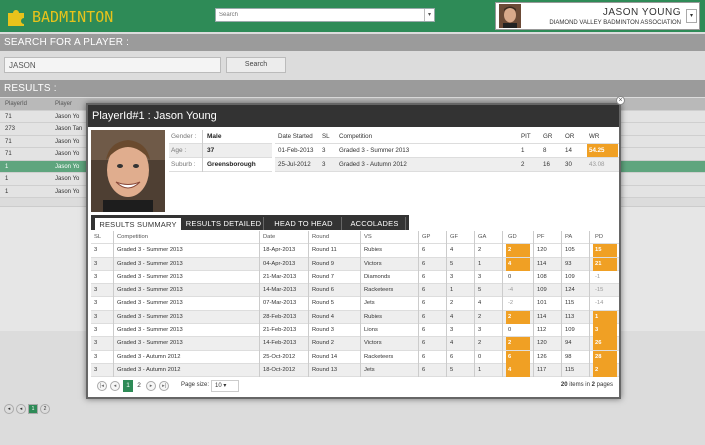 This screenshot has height=445, width=705. What do you see at coordinates (218, 386) in the screenshot?
I see `page-size-value: 10` at bounding box center [218, 386].